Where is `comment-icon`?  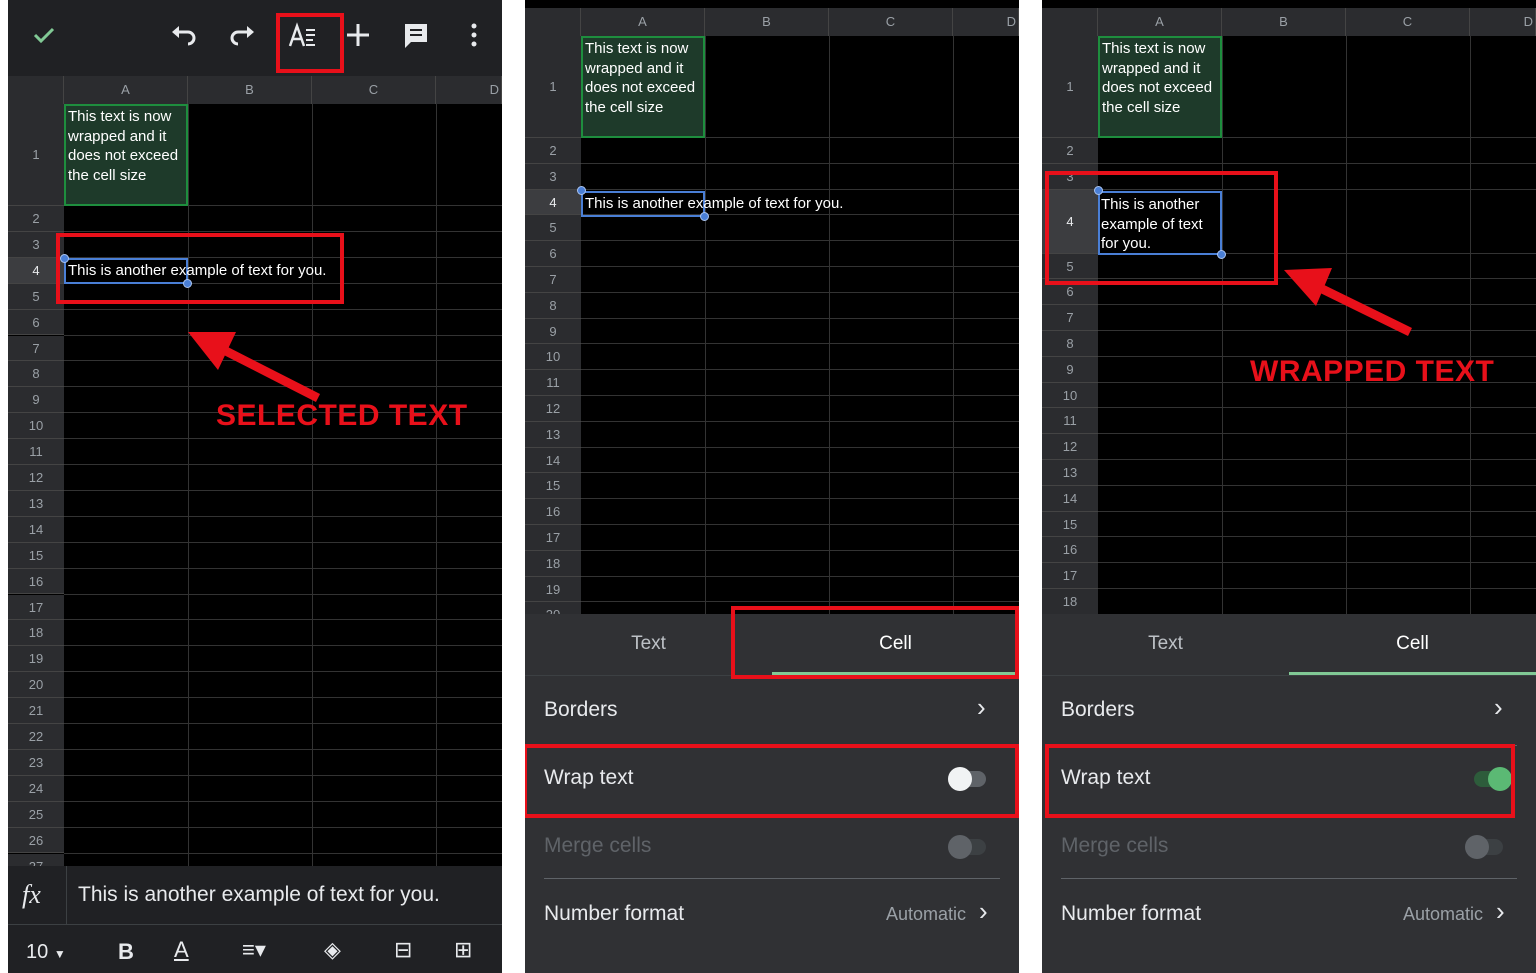 comment-icon is located at coordinates (416, 40).